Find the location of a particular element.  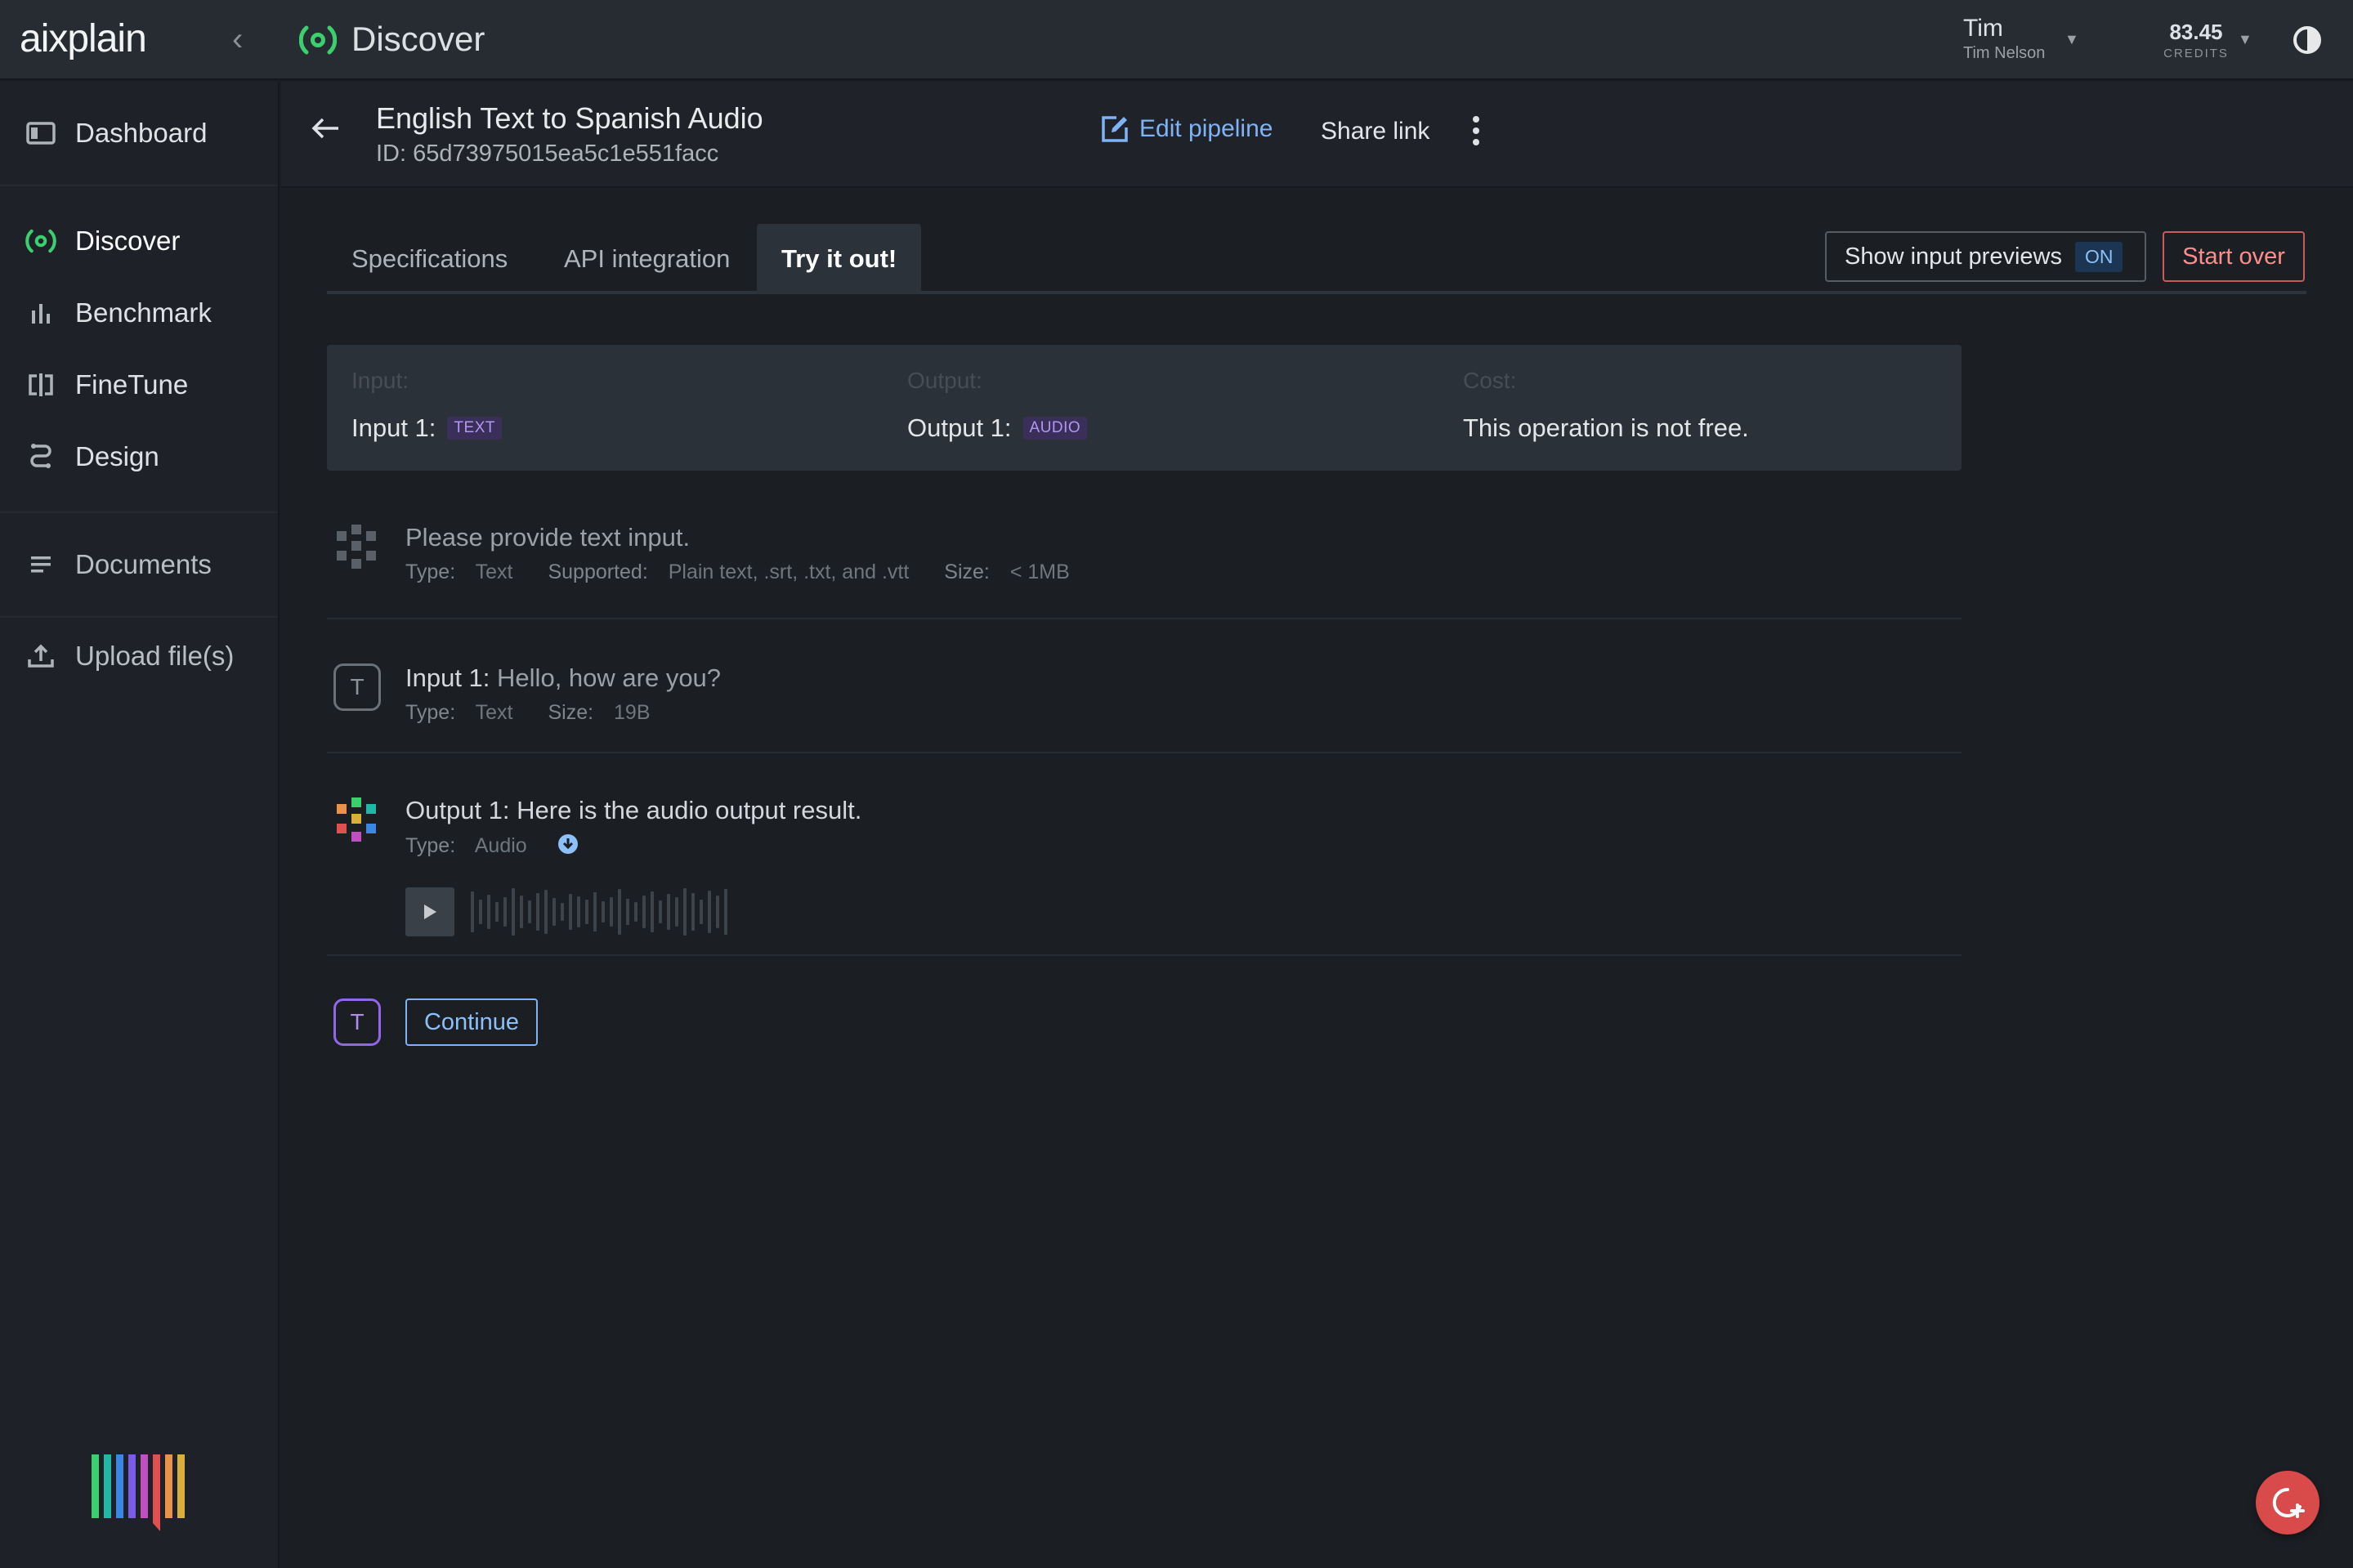

output-type-tag: AUDIO is located at coordinates (1055, 428).